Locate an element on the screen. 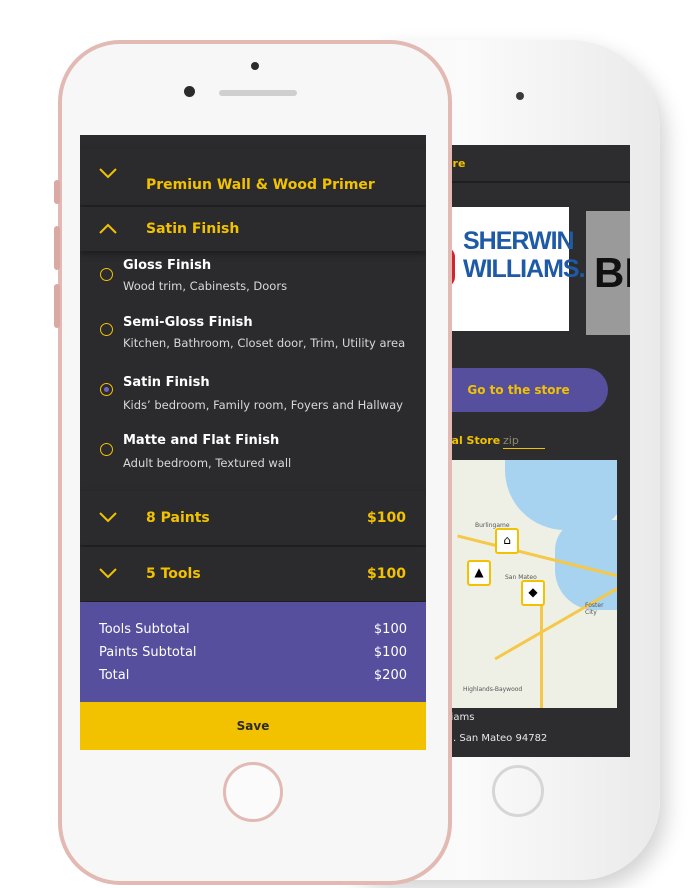 The height and width of the screenshot is (888, 700). volume-up-button is located at coordinates (57, 248).